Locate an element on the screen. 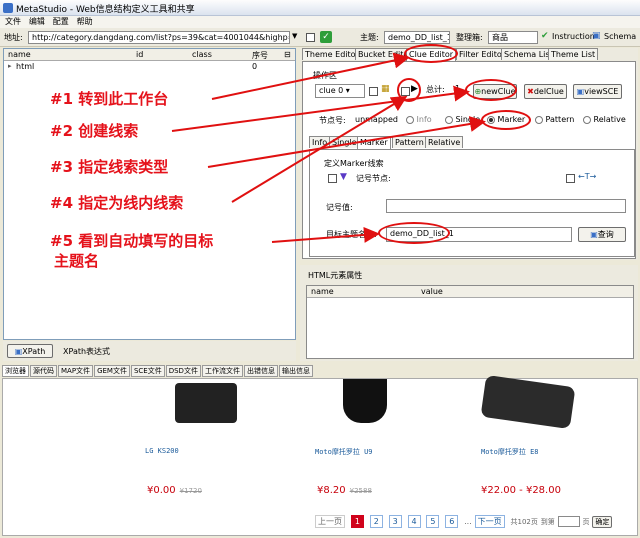 This screenshot has width=640, height=538. annotation-2: #2 创建线索 is located at coordinates (94, 131).